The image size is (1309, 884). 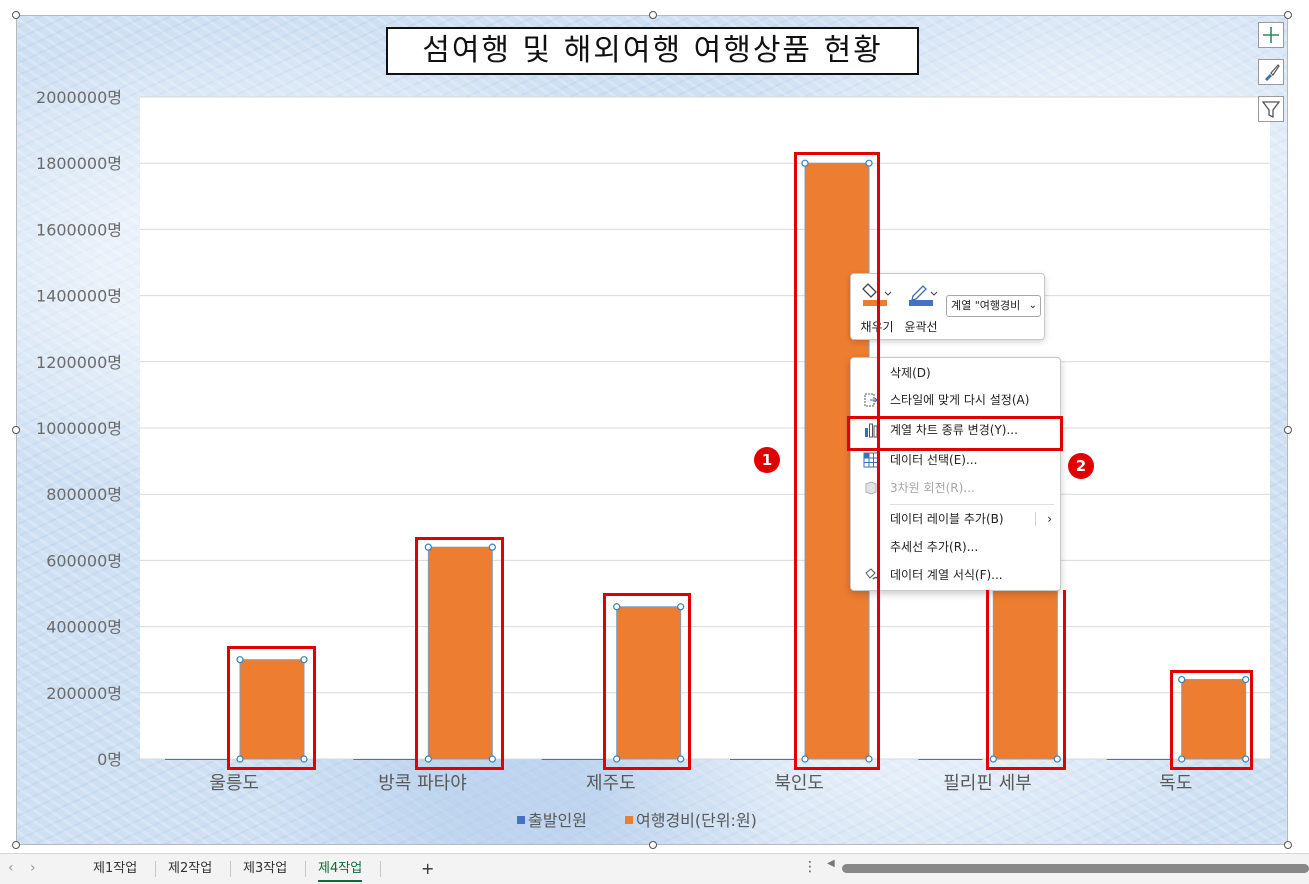 What do you see at coordinates (11, 868) in the screenshot?
I see `chevron-left-icon: ‹` at bounding box center [11, 868].